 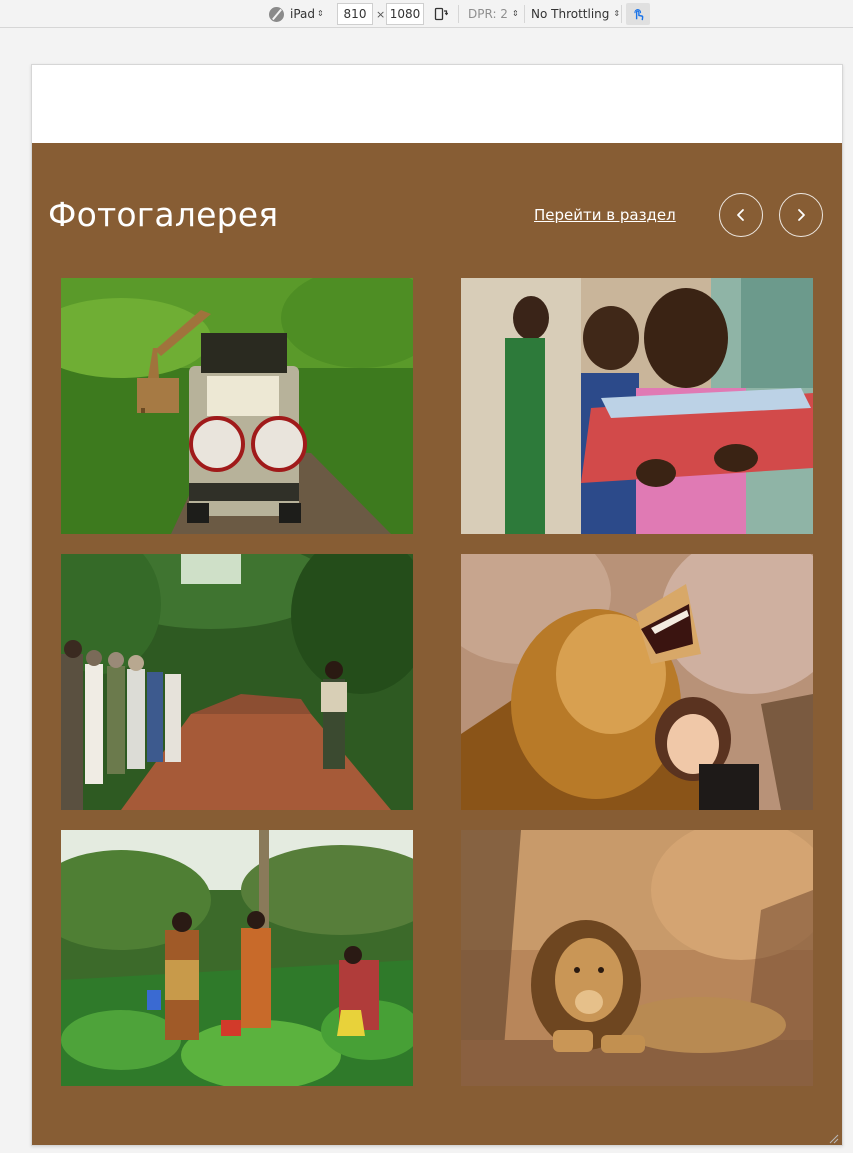 I want to click on dpr-label: DPR: 2, so click(x=488, y=14).